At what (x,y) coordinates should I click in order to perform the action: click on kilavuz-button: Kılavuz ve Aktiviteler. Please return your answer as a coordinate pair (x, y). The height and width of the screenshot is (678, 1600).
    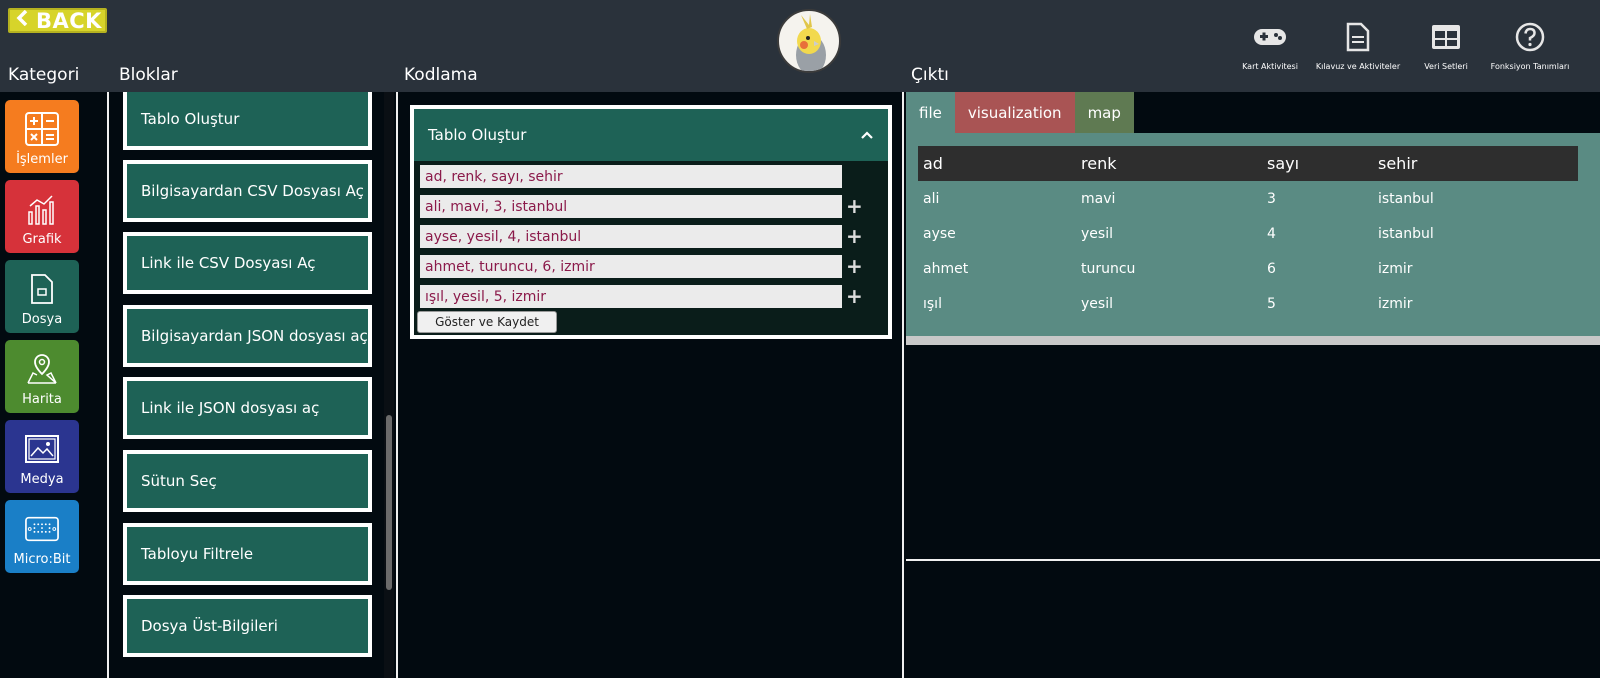
    Looking at the image, I should click on (1358, 45).